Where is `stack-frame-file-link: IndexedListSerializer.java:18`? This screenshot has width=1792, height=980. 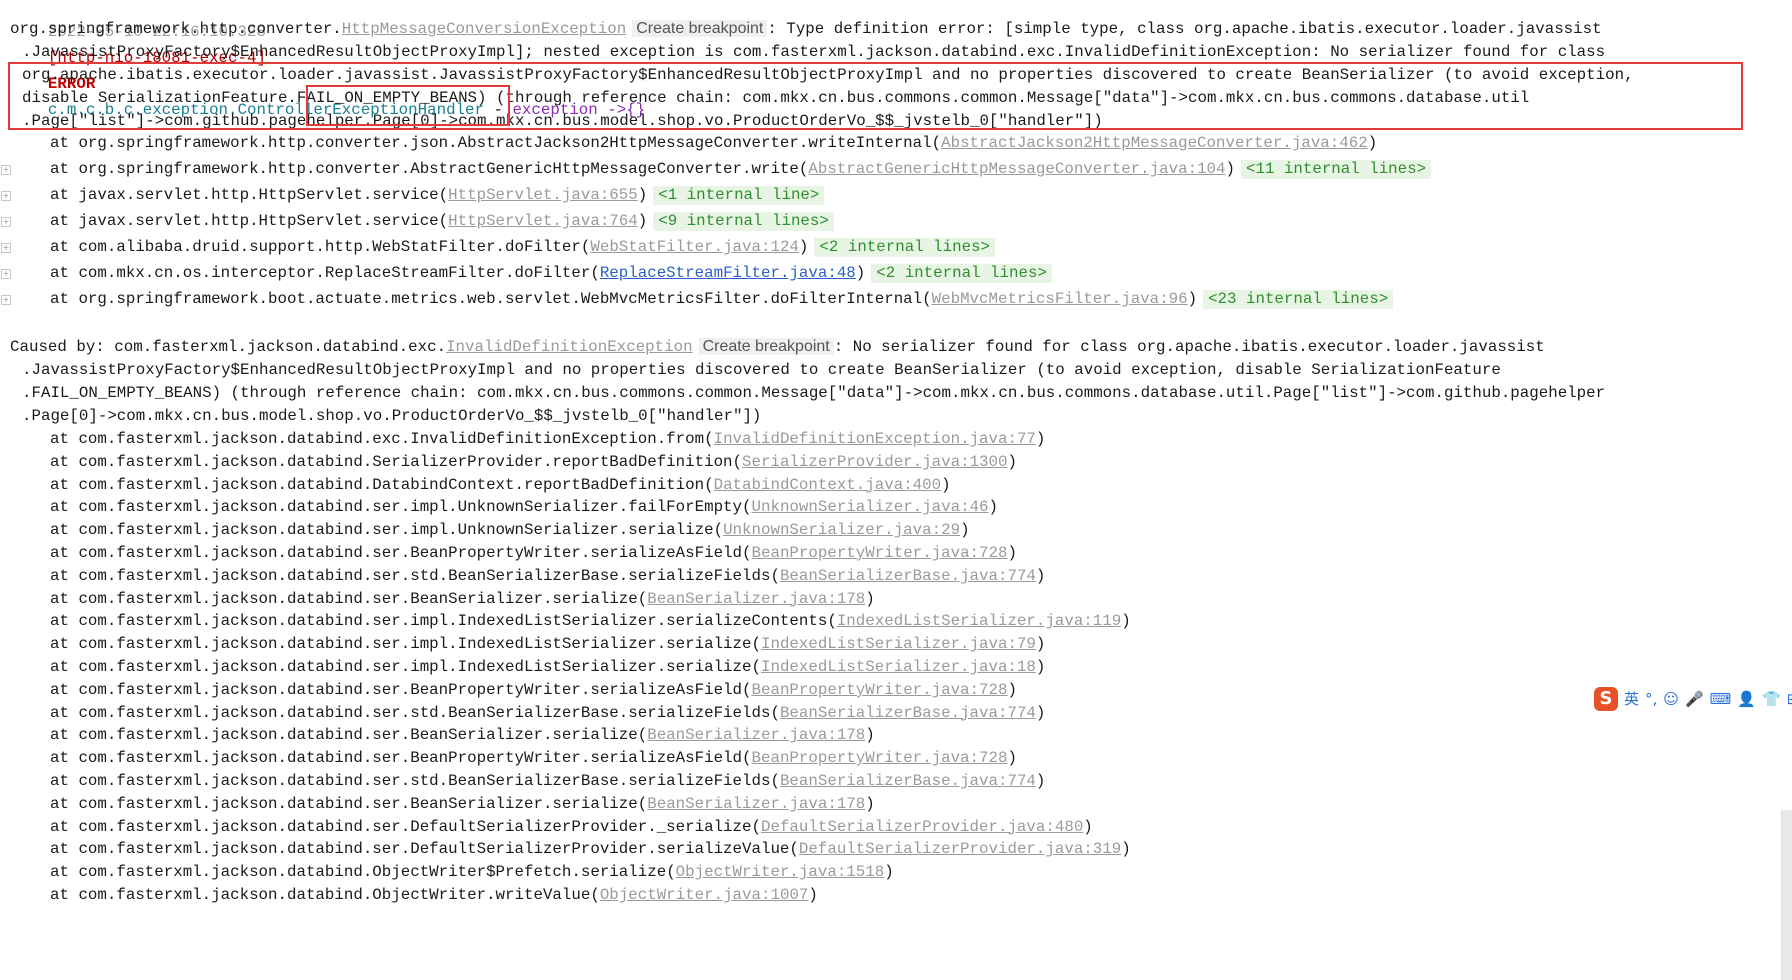 stack-frame-file-link: IndexedListSerializer.java:18 is located at coordinates (898, 667).